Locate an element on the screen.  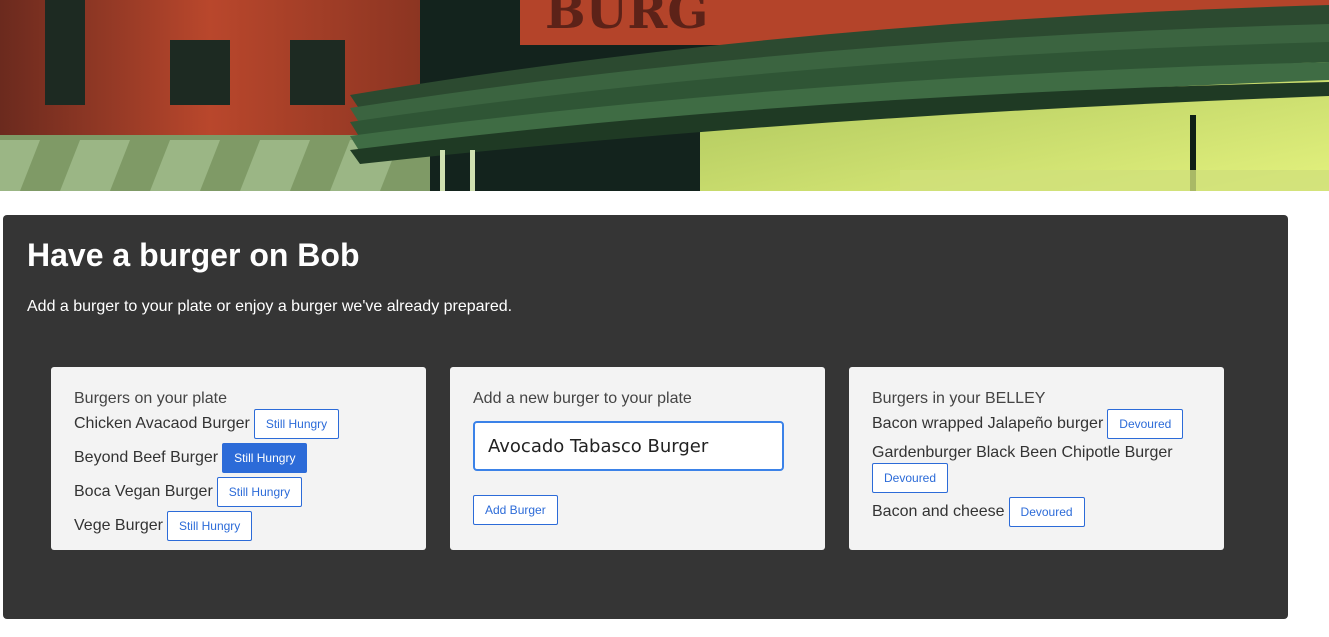
list-item: Beyond Beef Burger Still Hungry is located at coordinates (238, 458).